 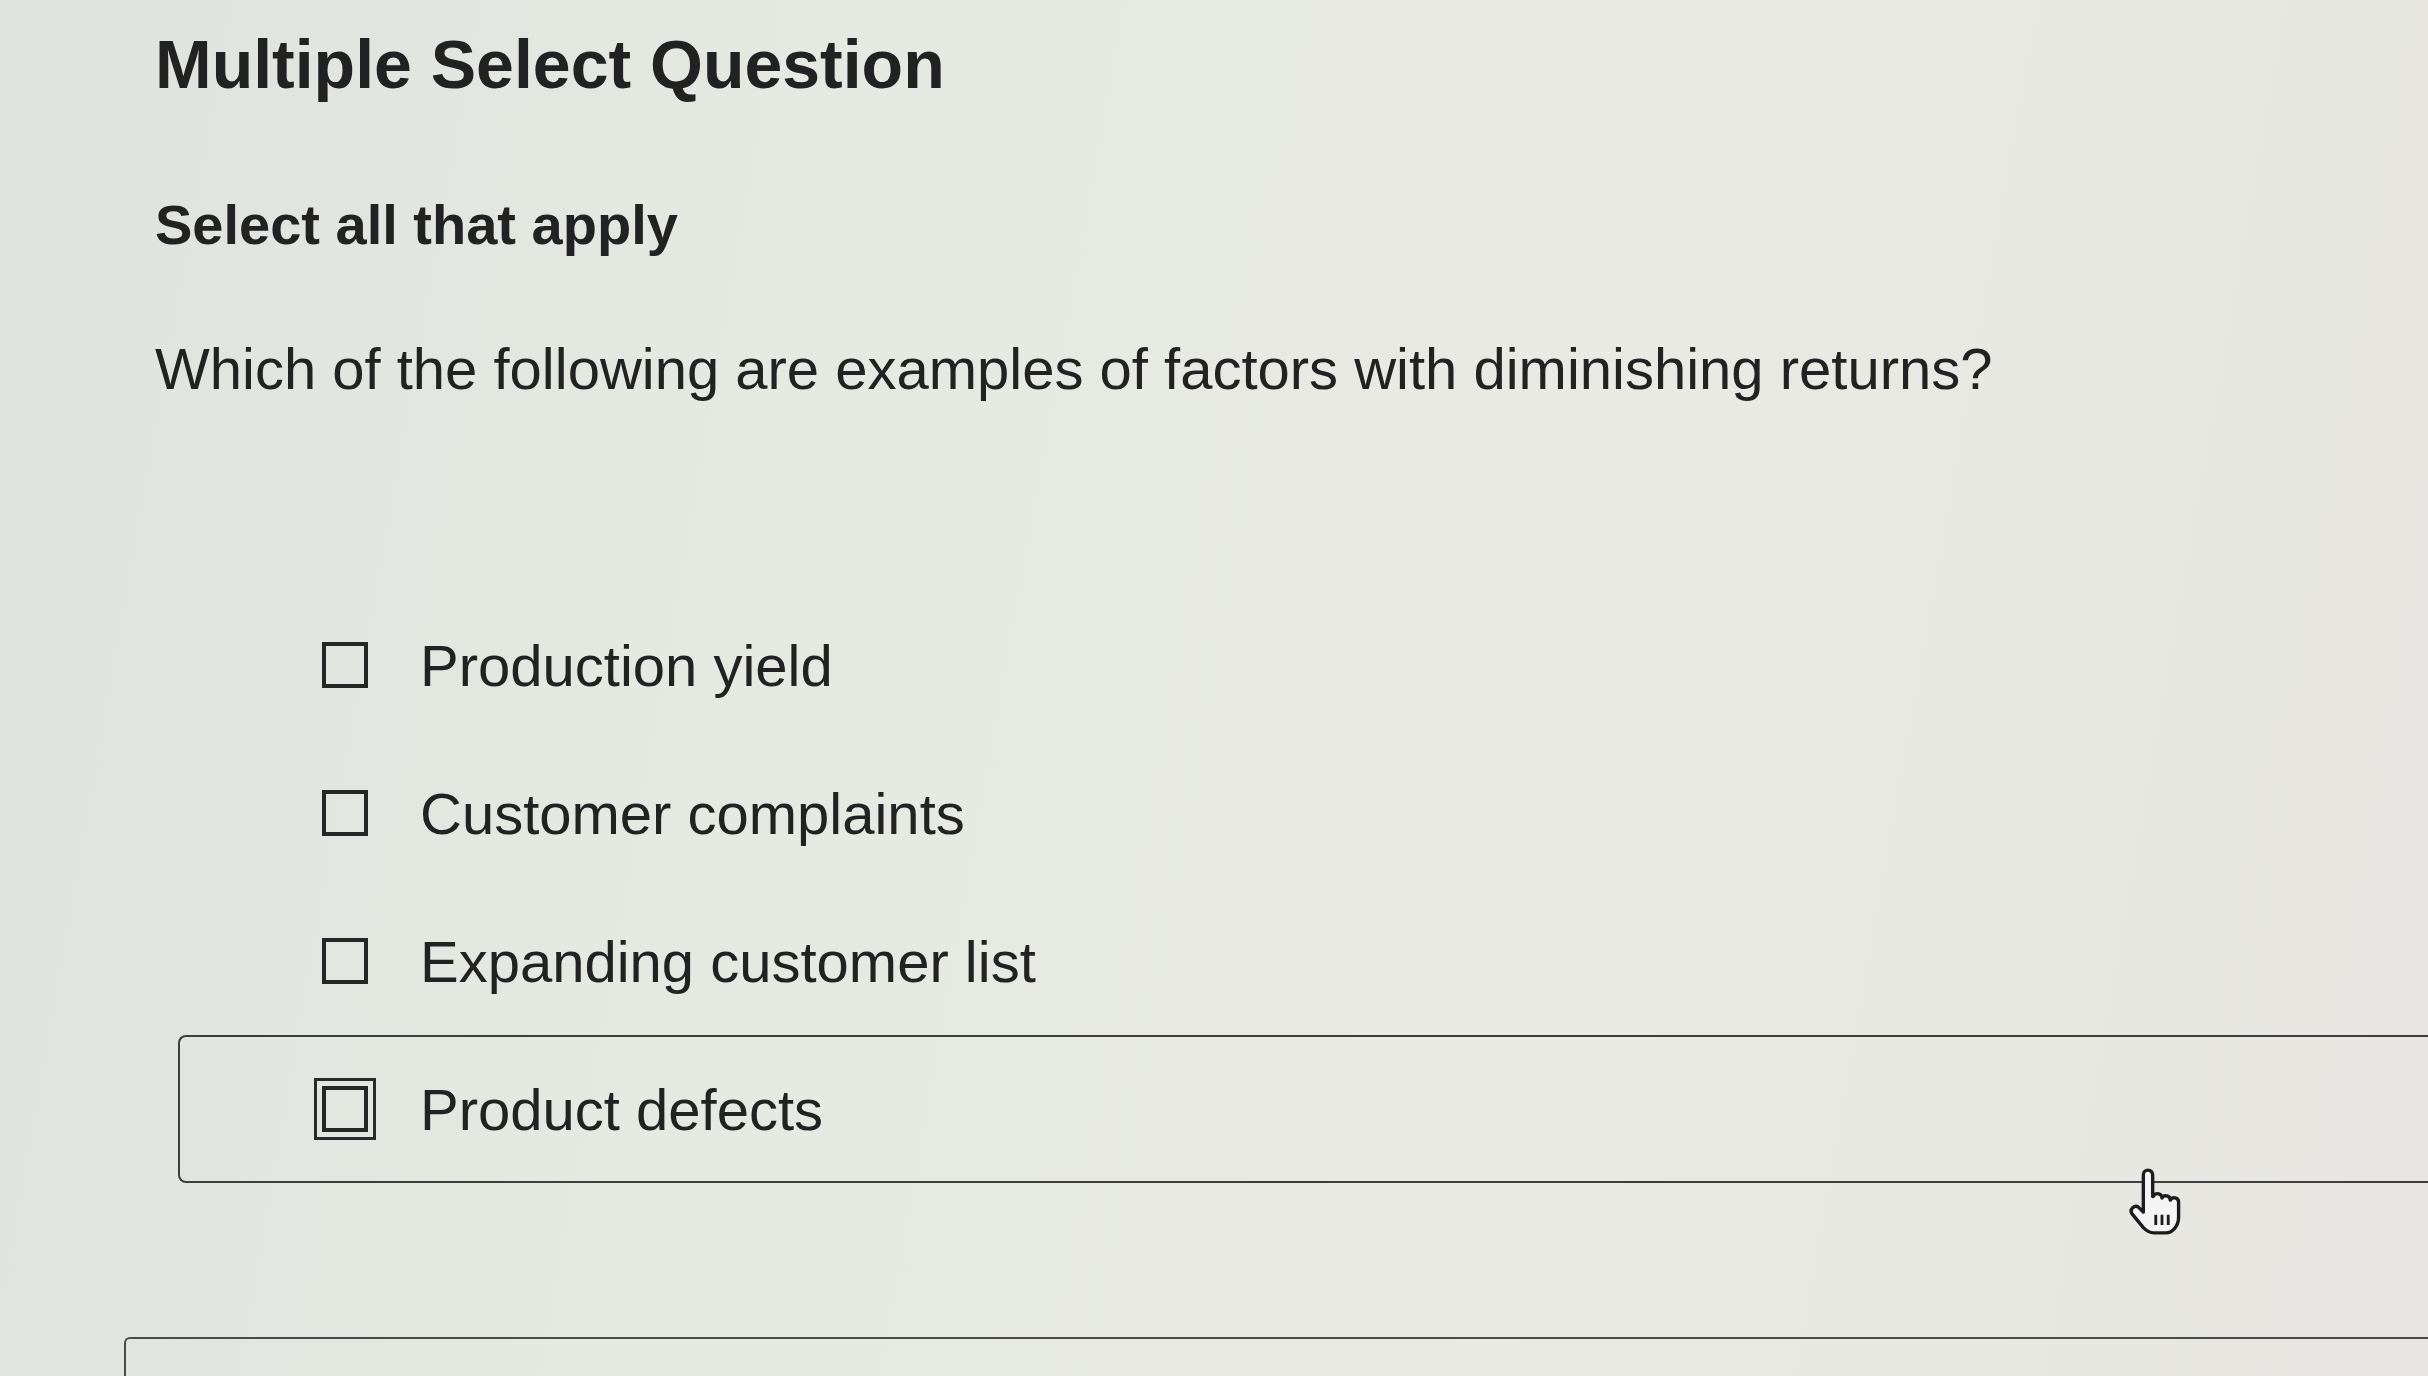 I want to click on option-label: Customer complaints, so click(x=692, y=813).